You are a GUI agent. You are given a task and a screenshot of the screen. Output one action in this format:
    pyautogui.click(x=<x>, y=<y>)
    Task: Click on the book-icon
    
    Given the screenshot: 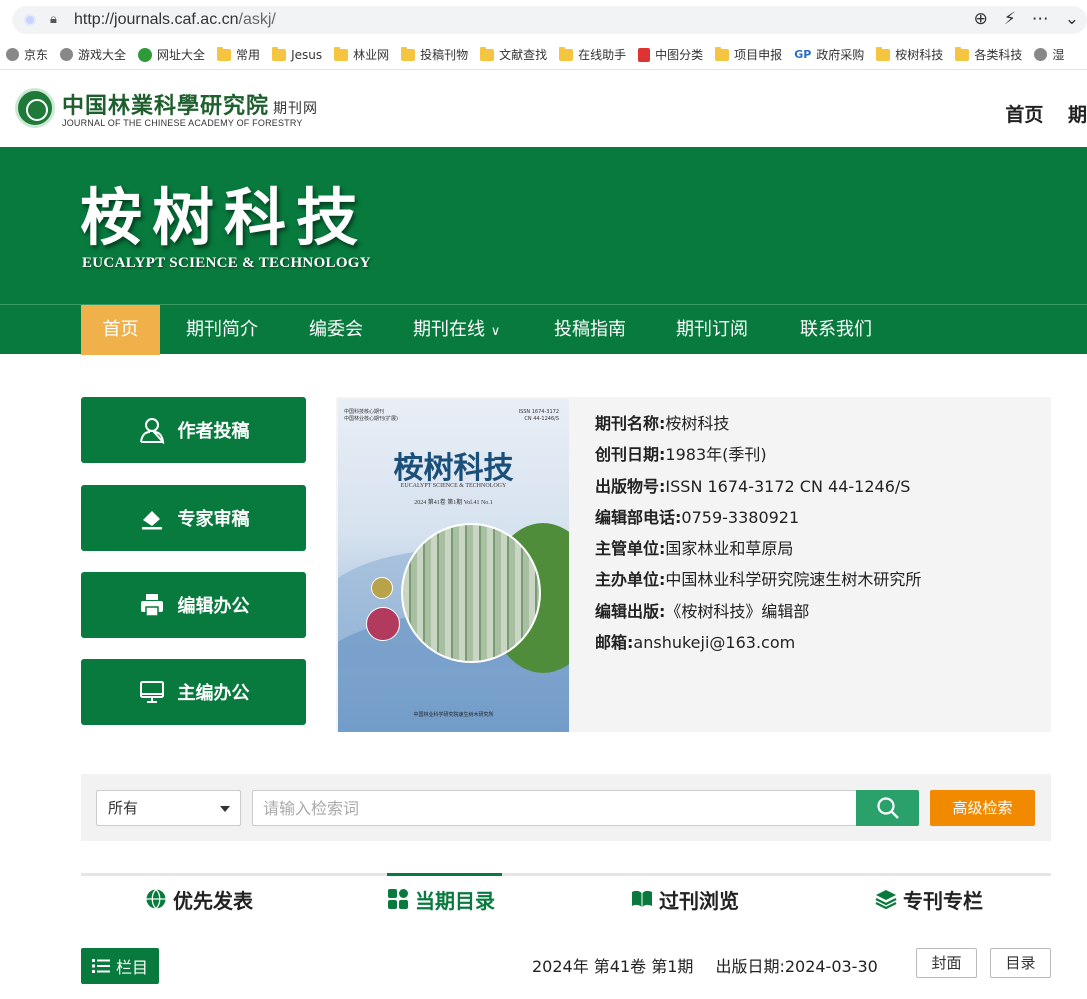 What is the action you would take?
    pyautogui.click(x=642, y=899)
    